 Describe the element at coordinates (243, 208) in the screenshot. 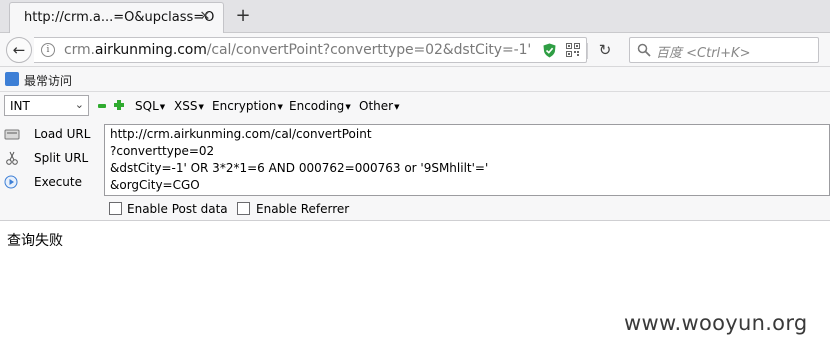

I see `enable-referrer-checkbox` at that location.